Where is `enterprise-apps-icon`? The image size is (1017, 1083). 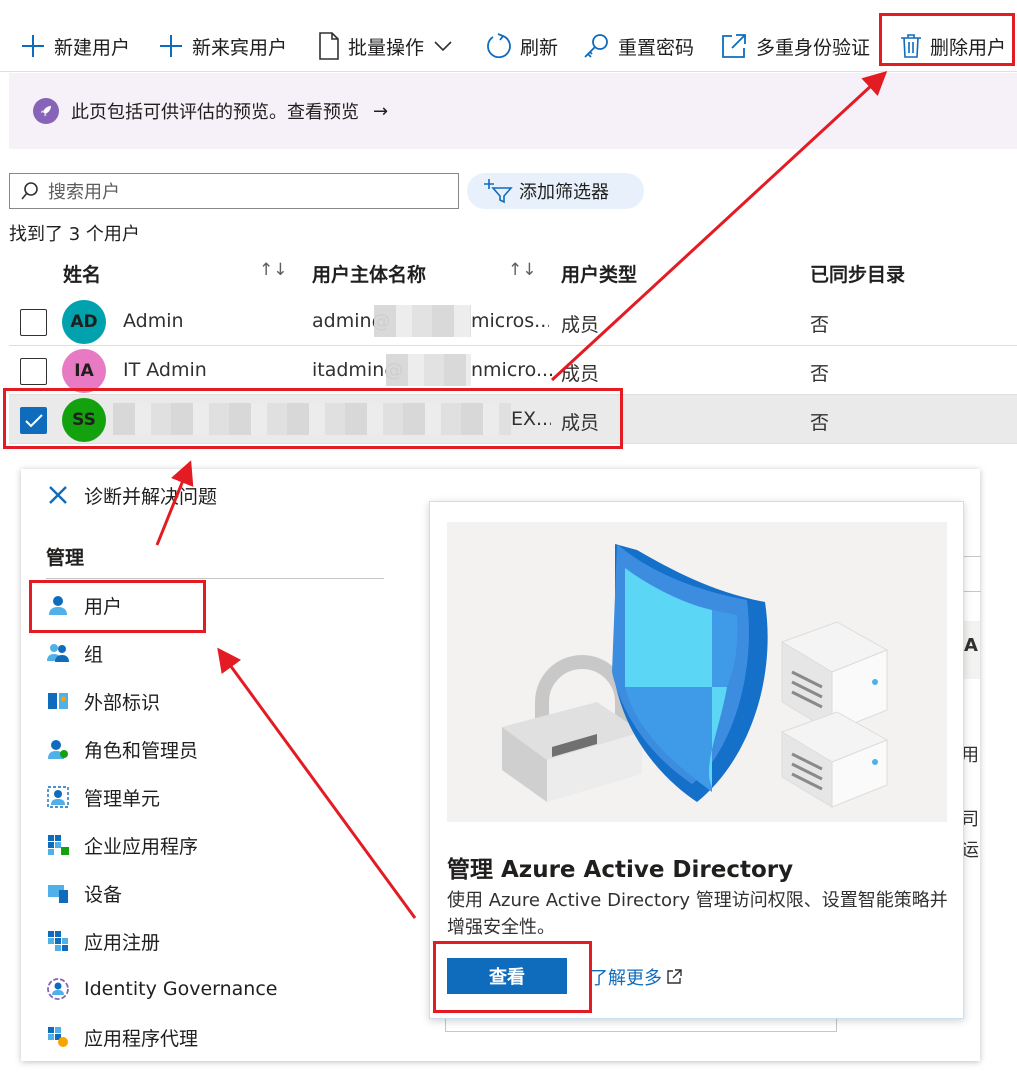
enterprise-apps-icon is located at coordinates (58, 845).